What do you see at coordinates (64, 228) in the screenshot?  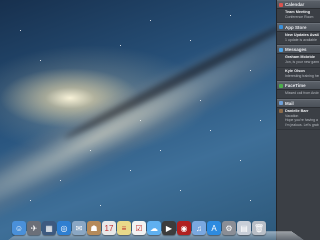 I see `safari-icon: ◎` at bounding box center [64, 228].